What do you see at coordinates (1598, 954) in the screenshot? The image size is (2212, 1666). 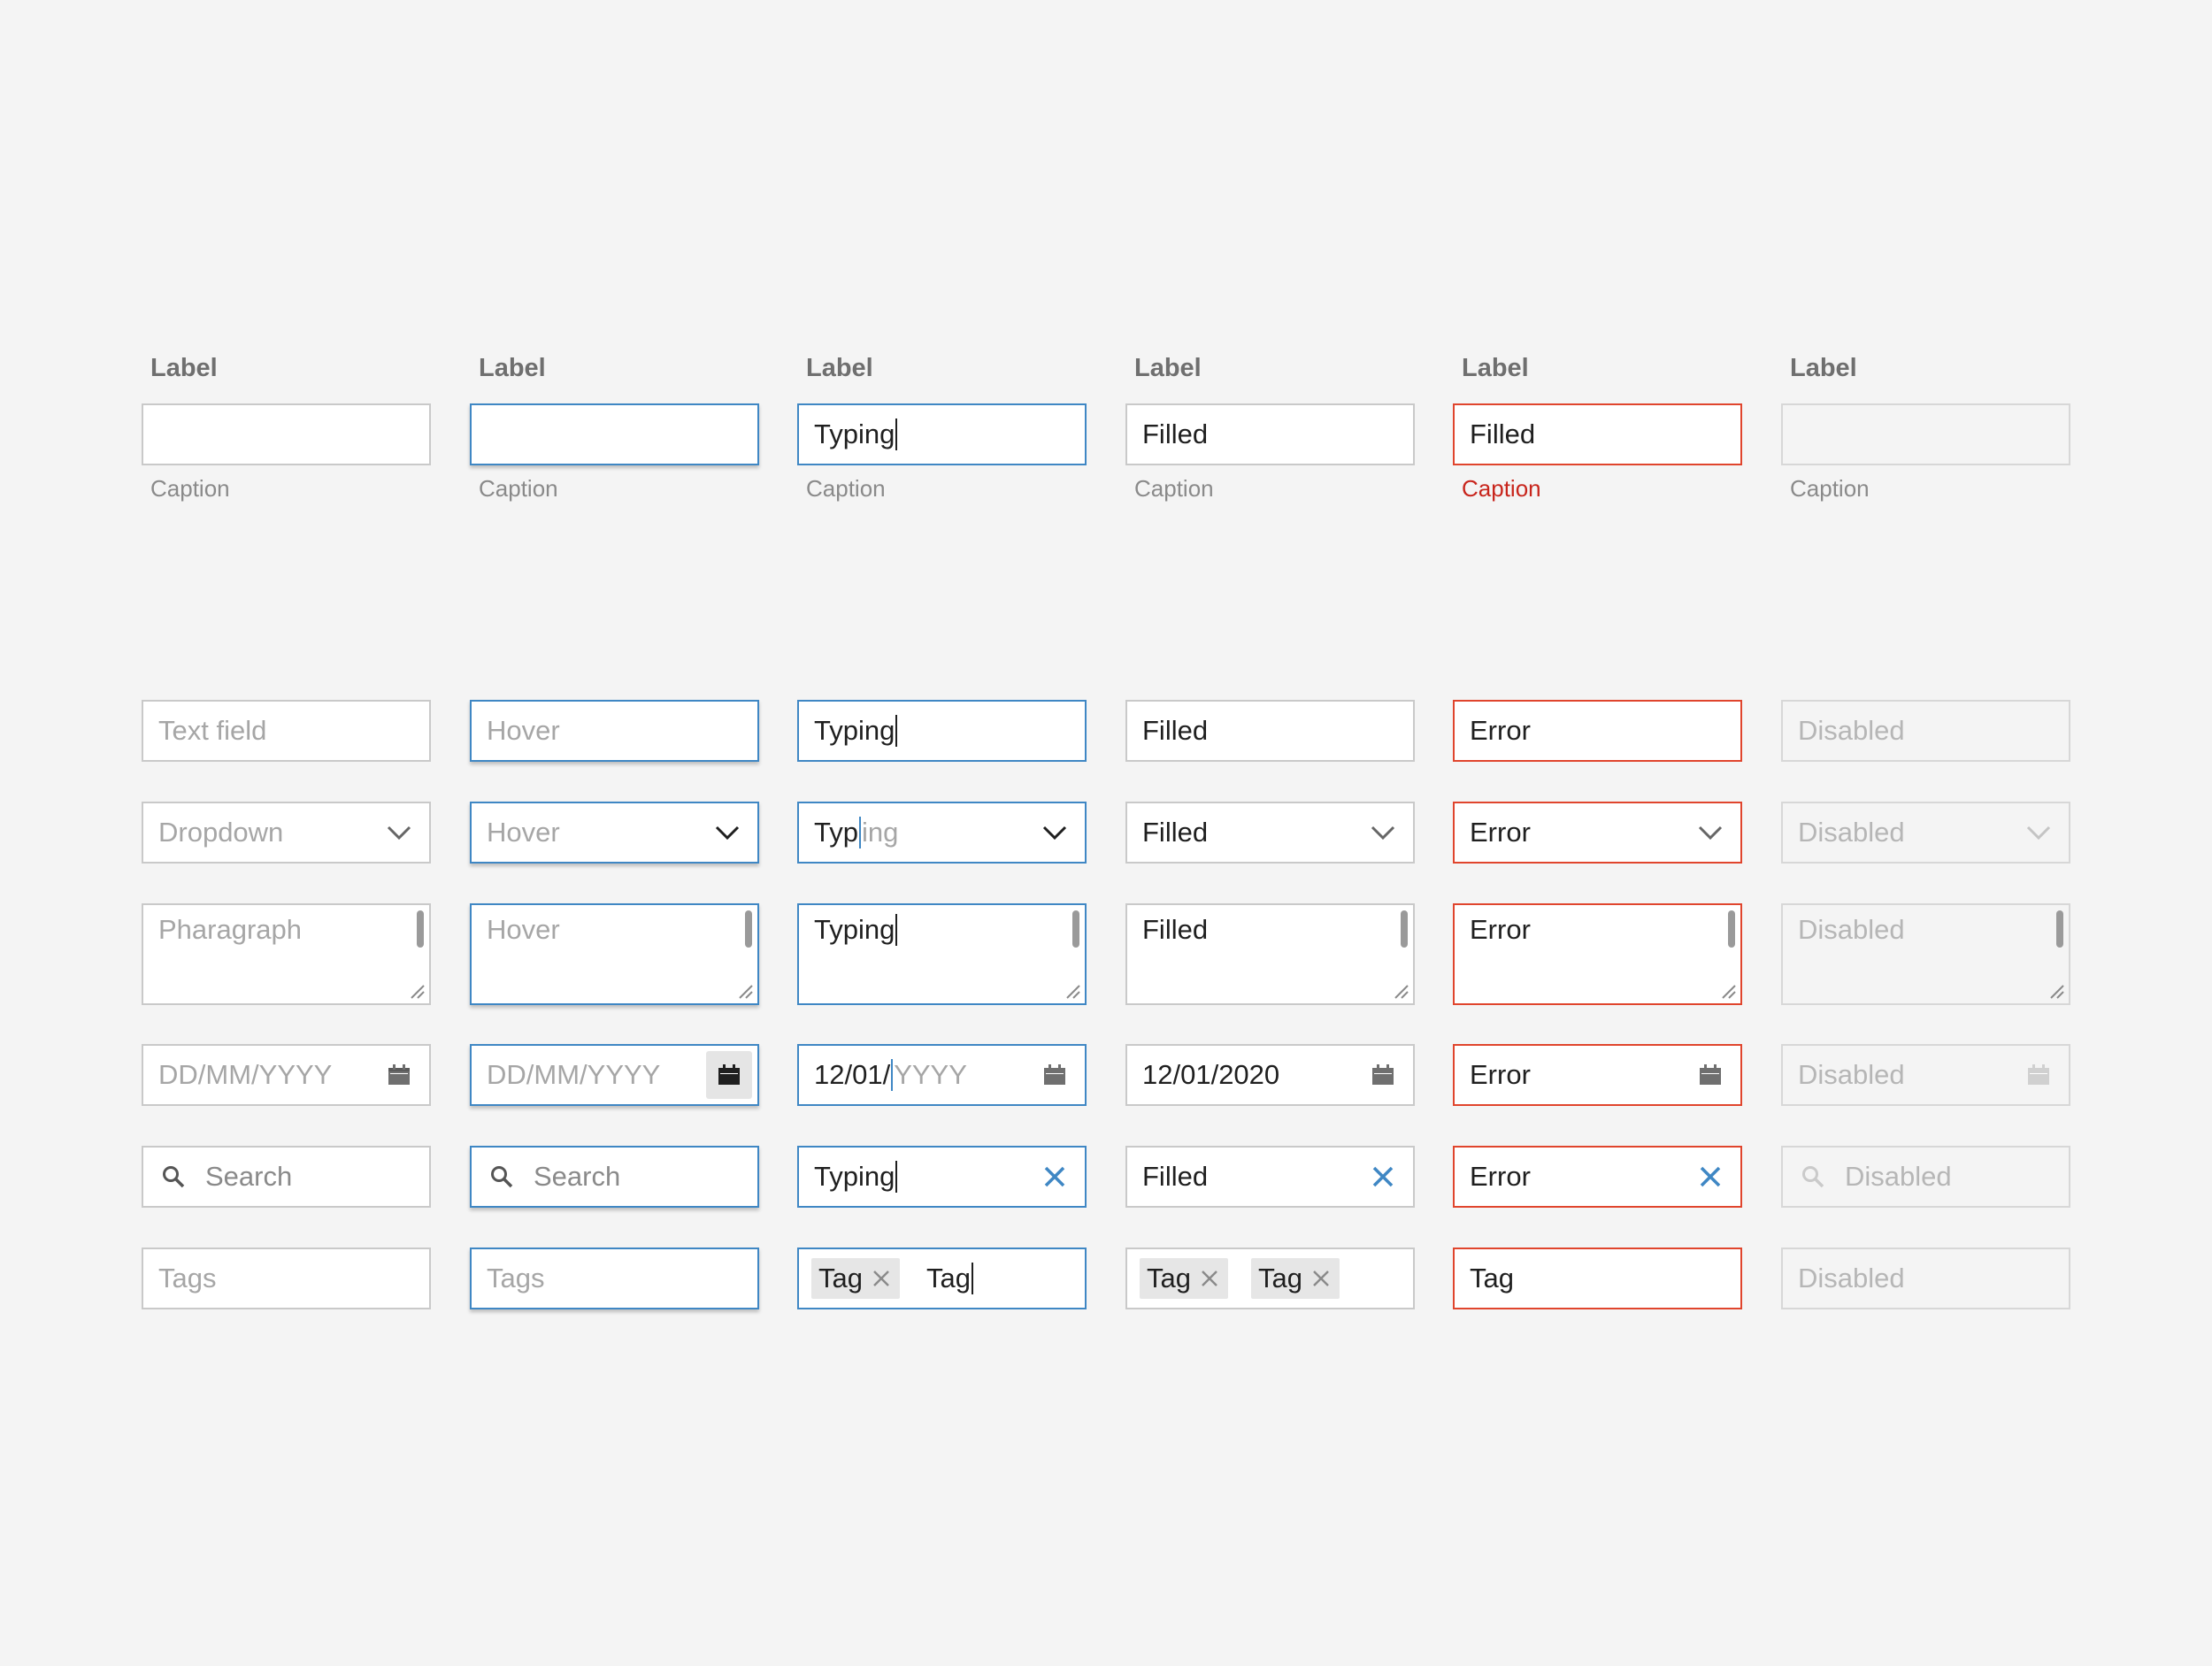 I see `paragraph-textarea: Error` at bounding box center [1598, 954].